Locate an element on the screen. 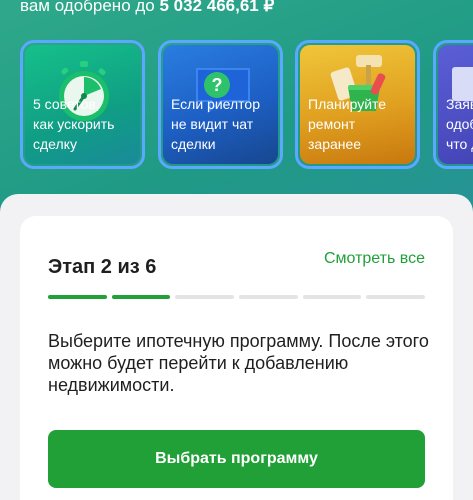 Image resolution: width=473 pixels, height=500 pixels. stage-title: Этап 2 из 6 is located at coordinates (102, 267).